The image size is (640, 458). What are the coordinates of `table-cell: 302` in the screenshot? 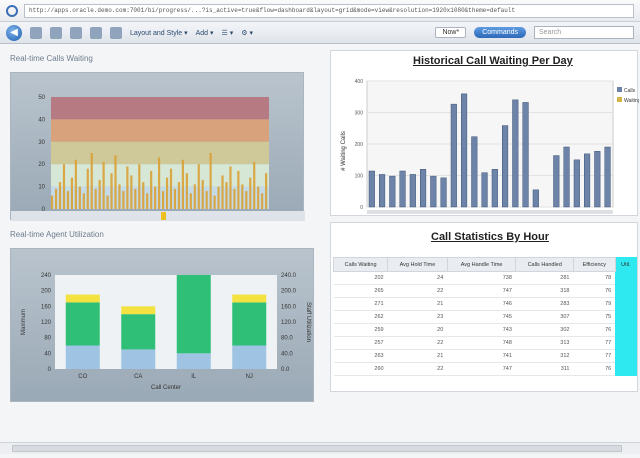 It's located at (544, 330).